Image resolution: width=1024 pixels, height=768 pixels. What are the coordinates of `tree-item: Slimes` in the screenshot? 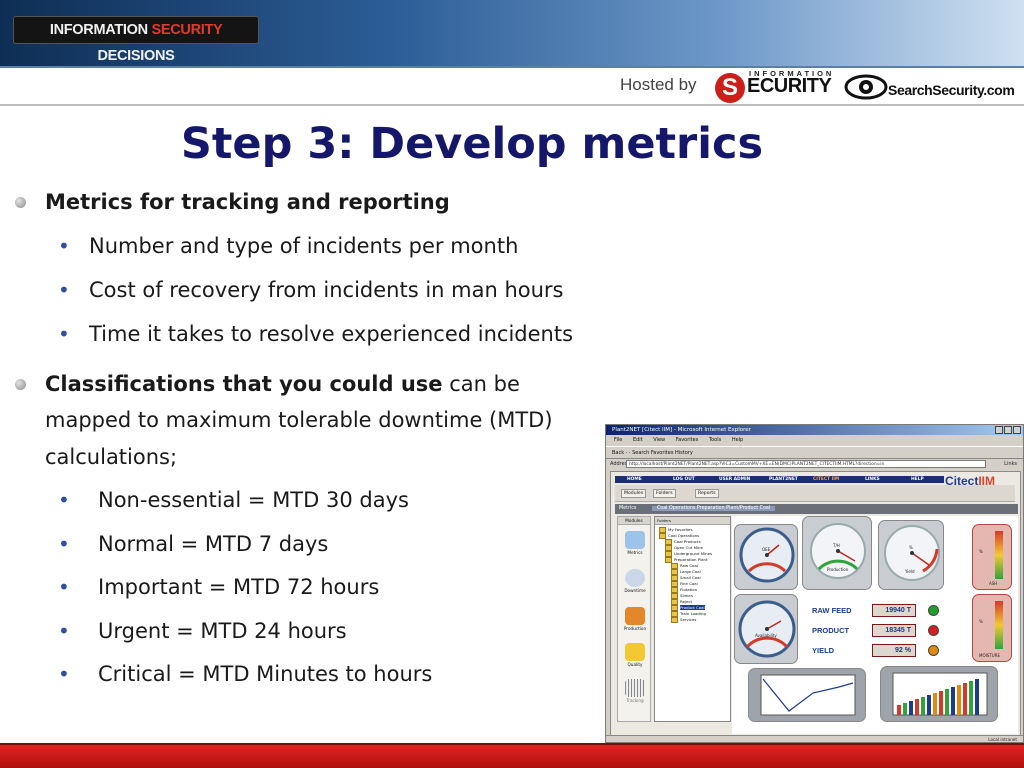 It's located at (682, 596).